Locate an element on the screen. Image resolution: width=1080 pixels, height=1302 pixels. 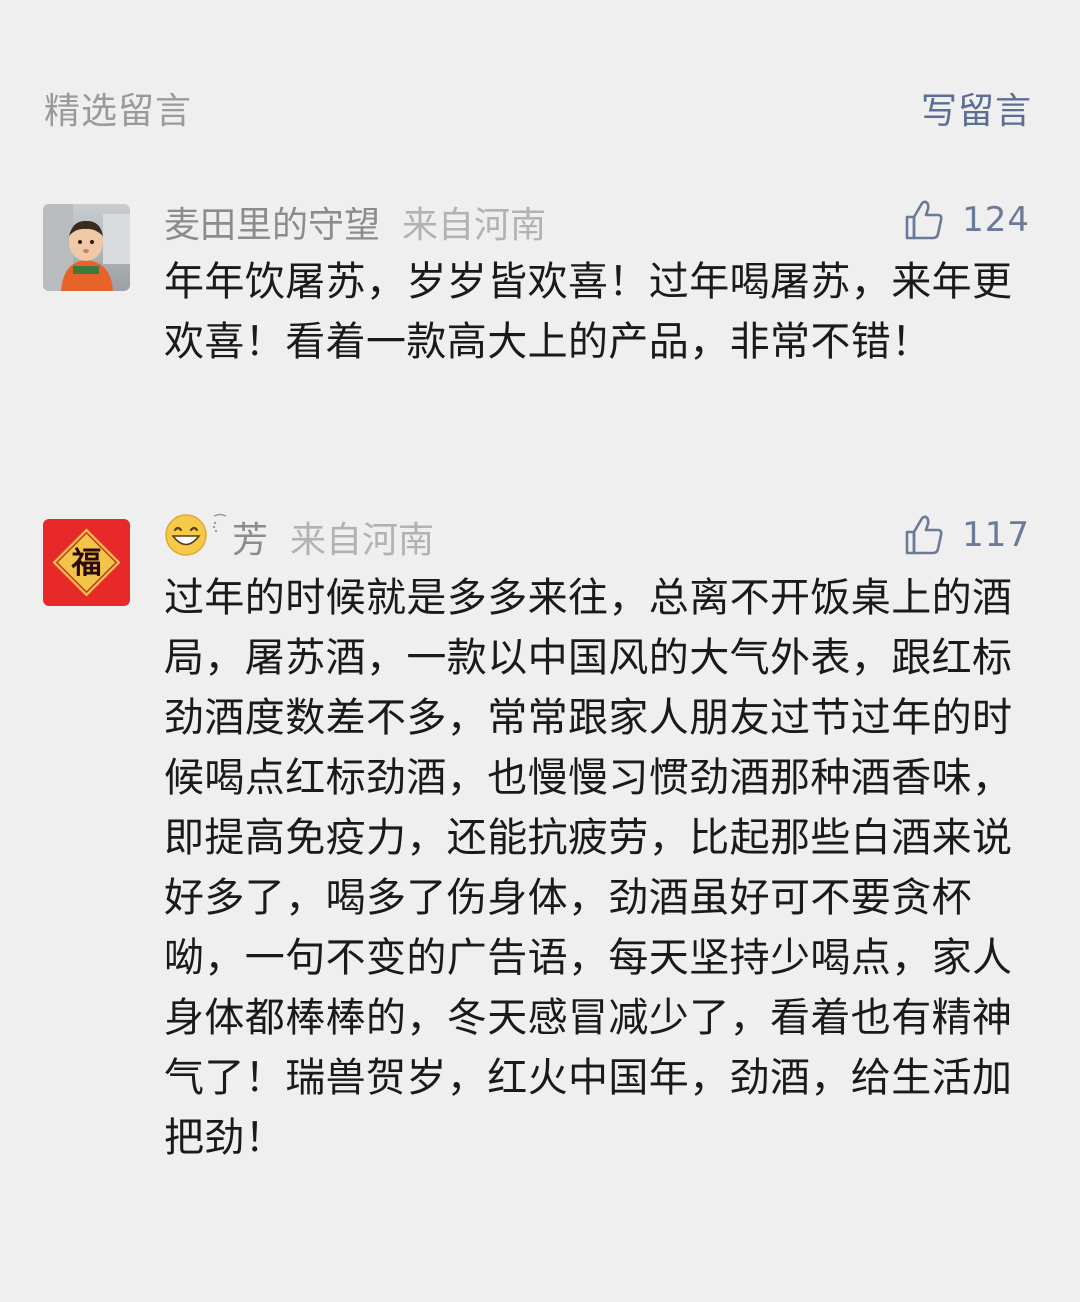
like-button: 117 is located at coordinates (967, 535).